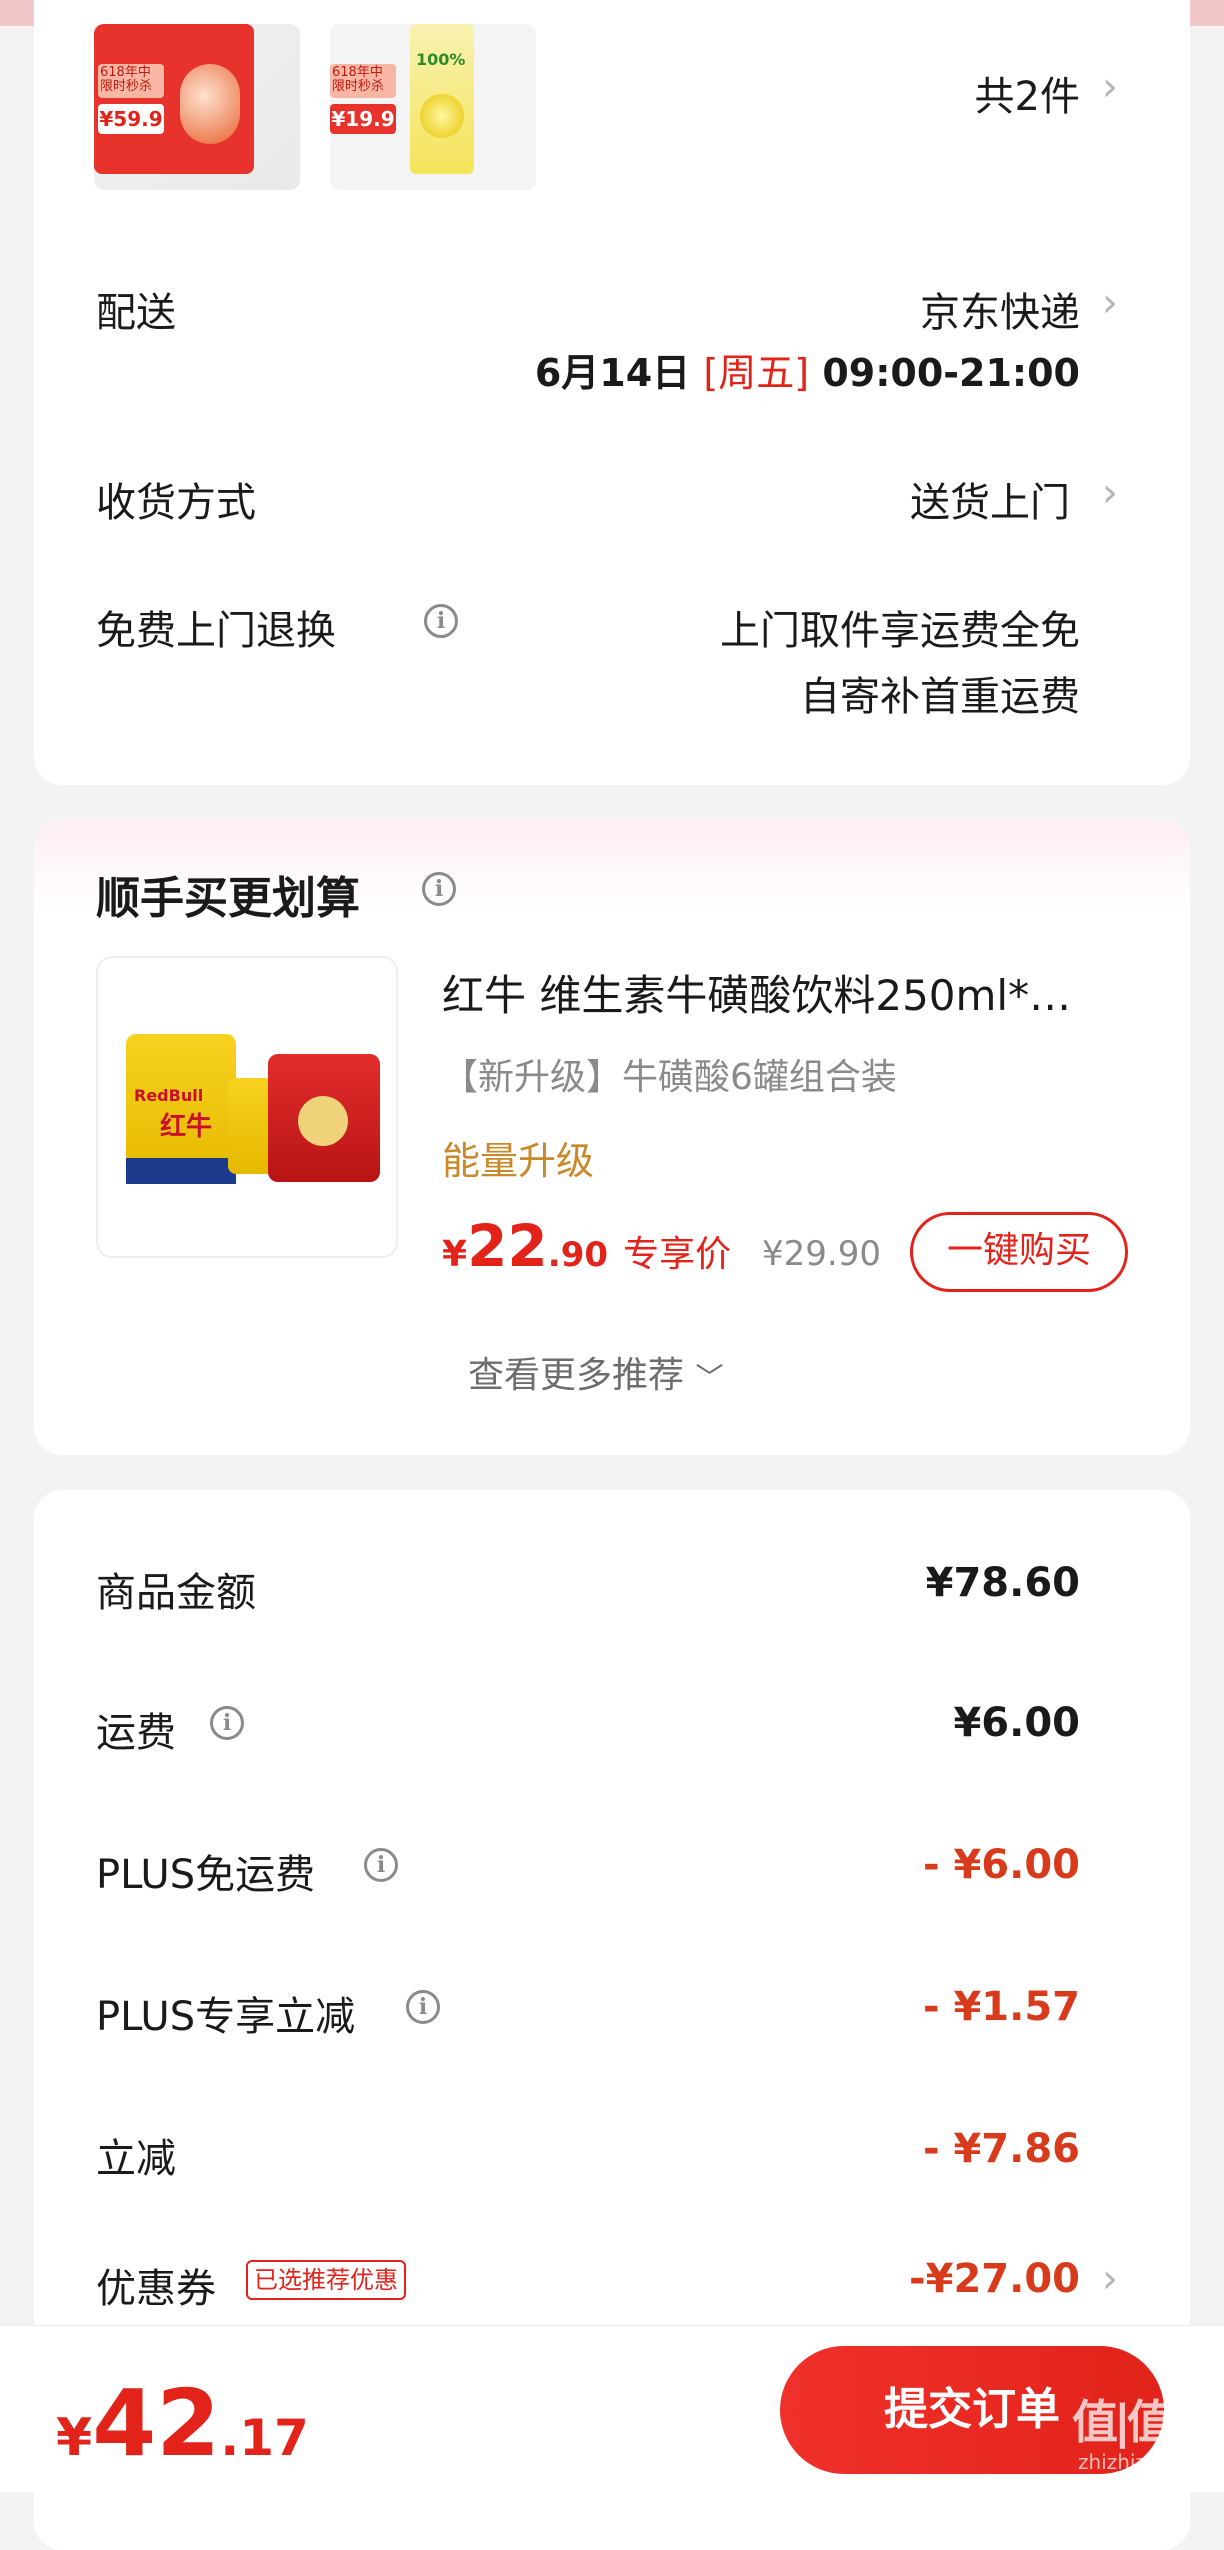  I want to click on delivery-label: 配送, so click(136, 313).